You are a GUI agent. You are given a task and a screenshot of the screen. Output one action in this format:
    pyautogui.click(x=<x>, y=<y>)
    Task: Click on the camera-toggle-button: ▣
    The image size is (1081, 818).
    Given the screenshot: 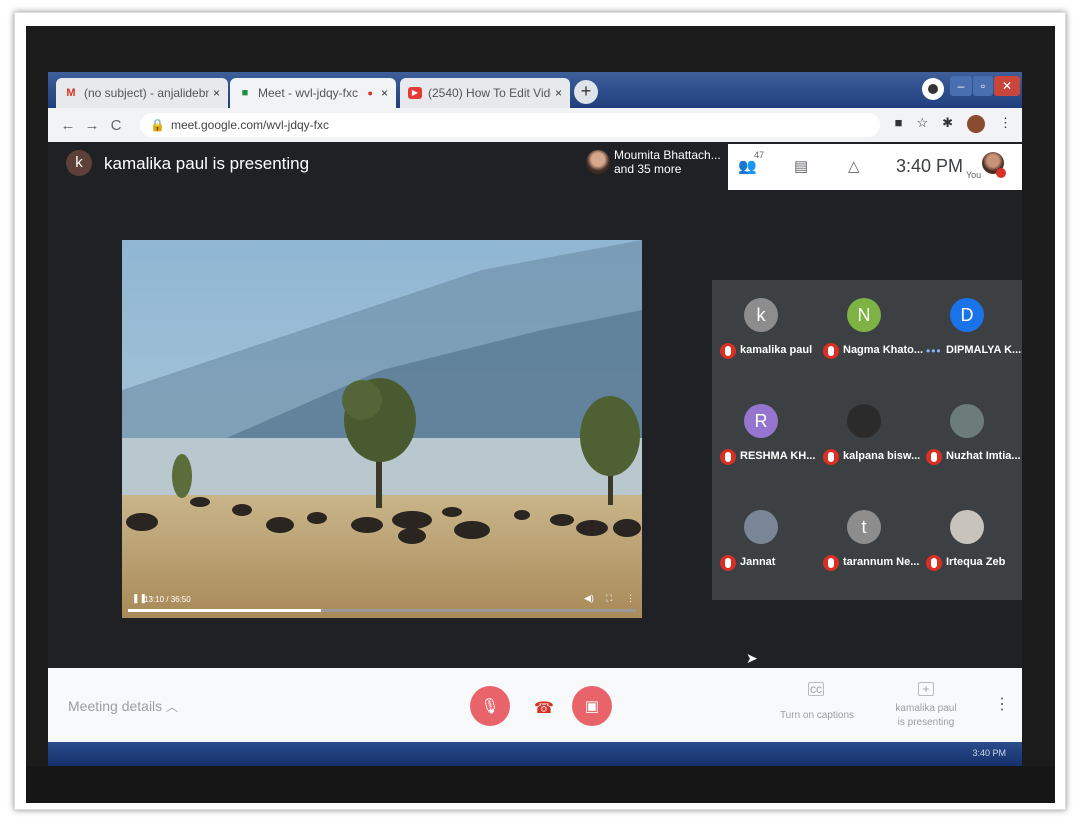 What is the action you would take?
    pyautogui.click(x=592, y=706)
    